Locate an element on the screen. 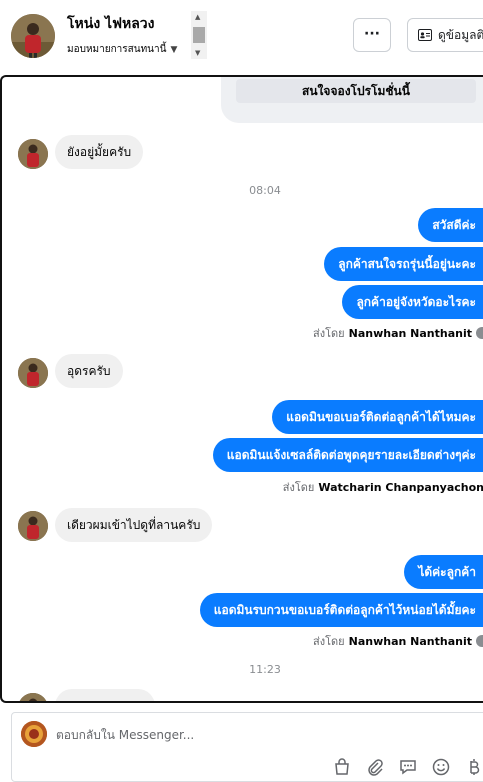 The height and width of the screenshot is (782, 483). reply-composer is located at coordinates (241, 742).